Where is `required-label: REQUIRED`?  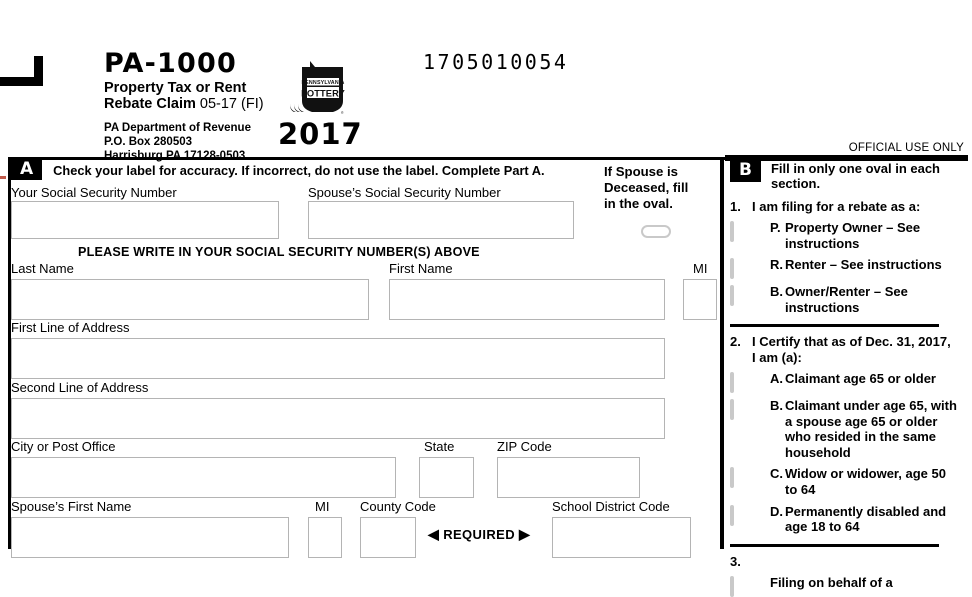
required-label: REQUIRED is located at coordinates (479, 534).